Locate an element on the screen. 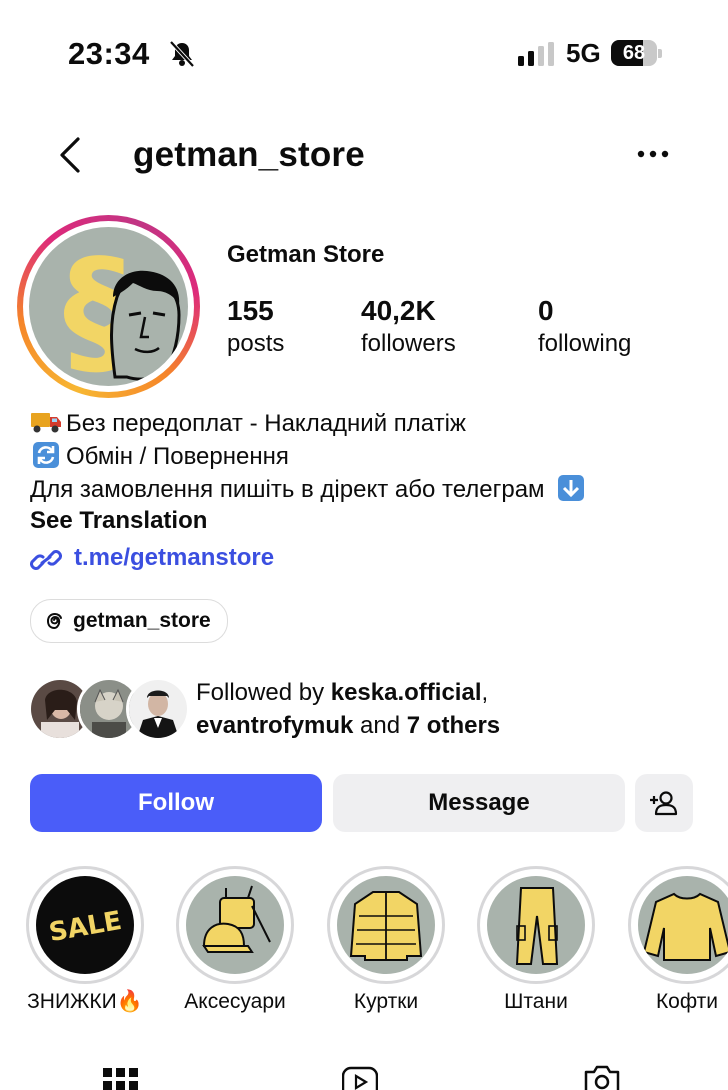 The image size is (728, 1090). highlight-label: ЗНИЖКИ🔥 is located at coordinates (85, 1002).